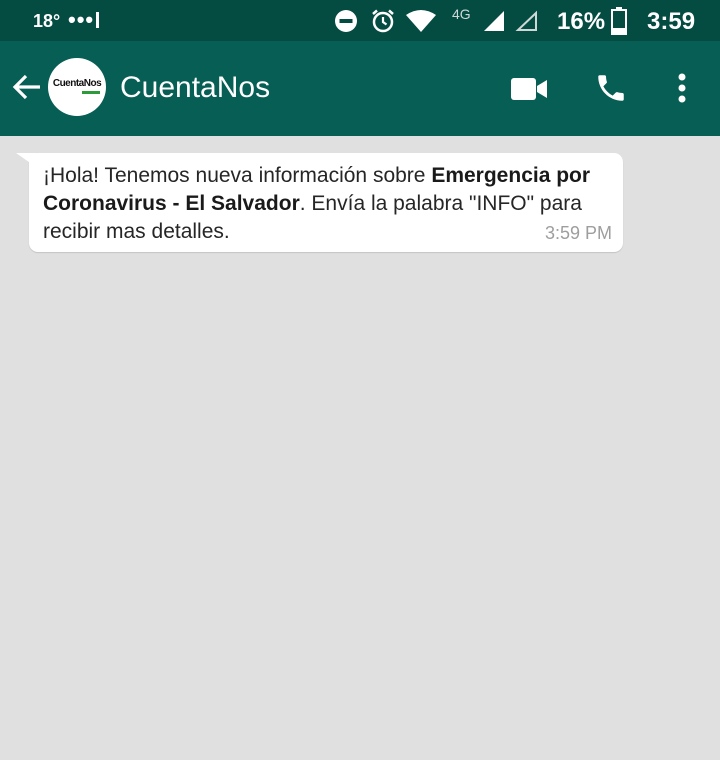 The width and height of the screenshot is (720, 760). I want to click on message-tail, so click(26, 160).